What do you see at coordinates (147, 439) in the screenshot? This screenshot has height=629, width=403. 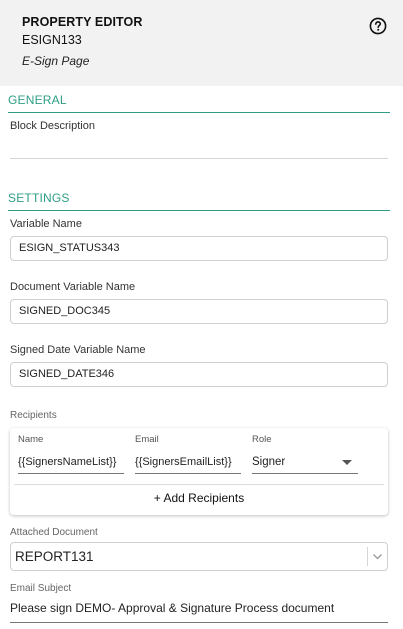 I see `recipient-email-column-label: Email` at bounding box center [147, 439].